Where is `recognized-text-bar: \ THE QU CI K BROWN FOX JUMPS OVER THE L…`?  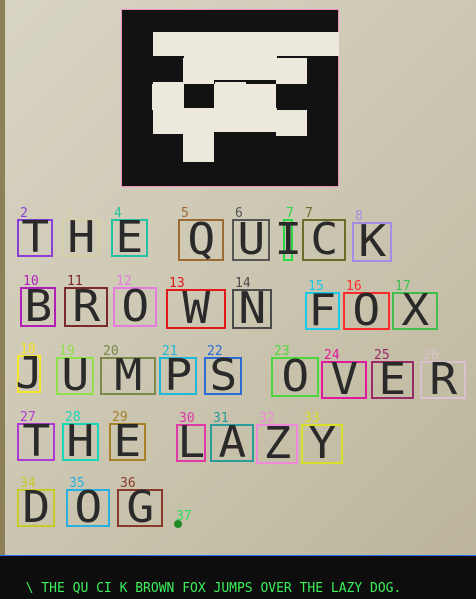 recognized-text-bar: \ THE QU CI K BROWN FOX JUMPS OVER THE L… is located at coordinates (238, 577).